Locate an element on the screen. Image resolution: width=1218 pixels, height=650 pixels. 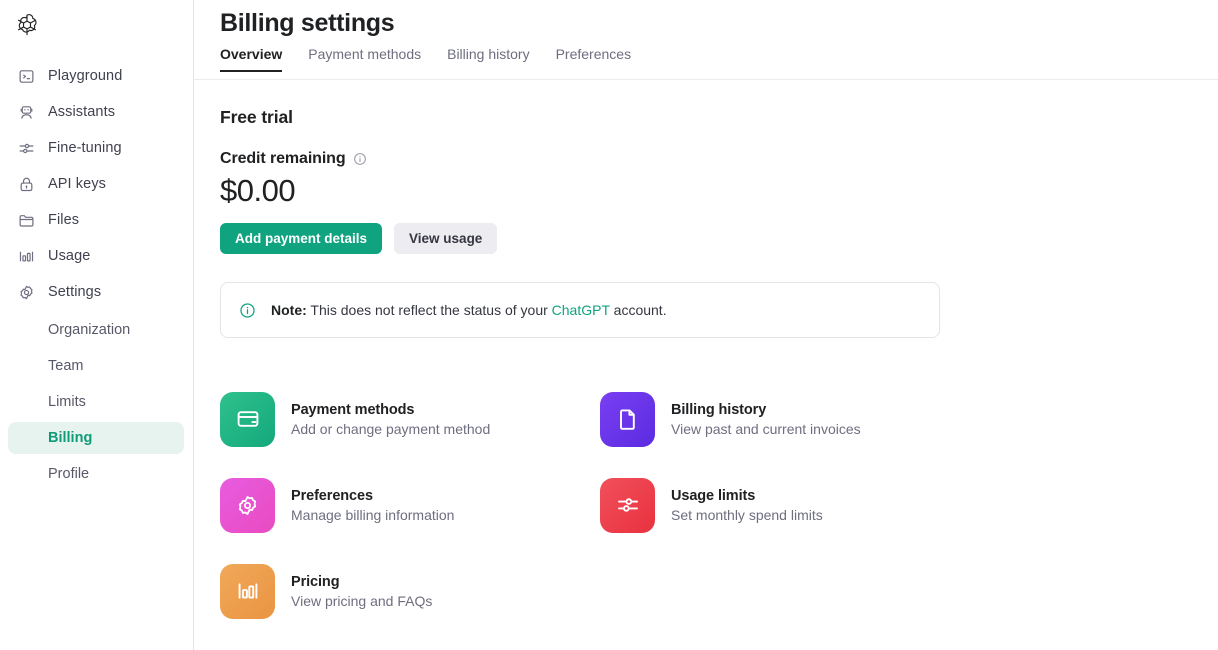
free-trial-heading: Free trial is located at coordinates (256, 117).